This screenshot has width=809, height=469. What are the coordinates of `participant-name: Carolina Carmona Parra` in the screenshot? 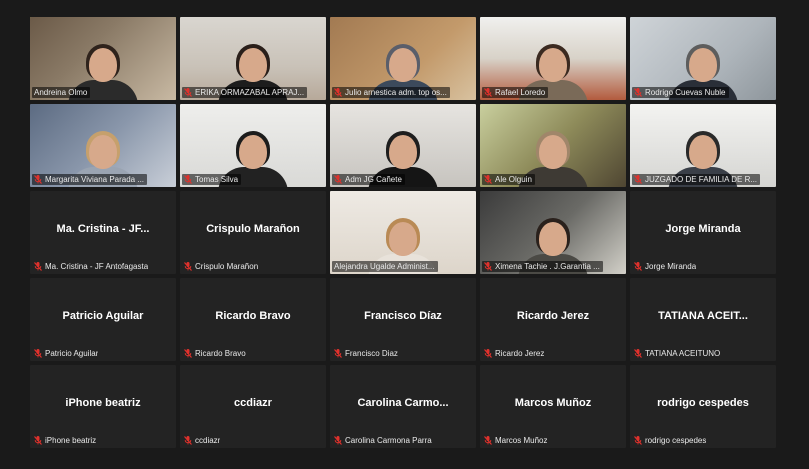 It's located at (388, 440).